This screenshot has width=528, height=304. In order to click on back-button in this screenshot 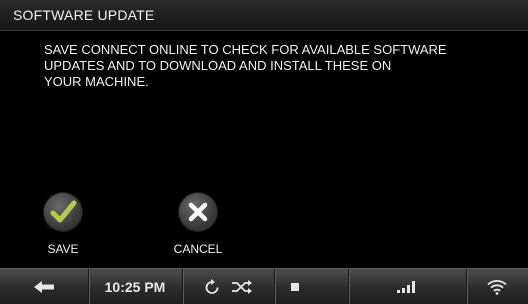, I will do `click(44, 286)`.